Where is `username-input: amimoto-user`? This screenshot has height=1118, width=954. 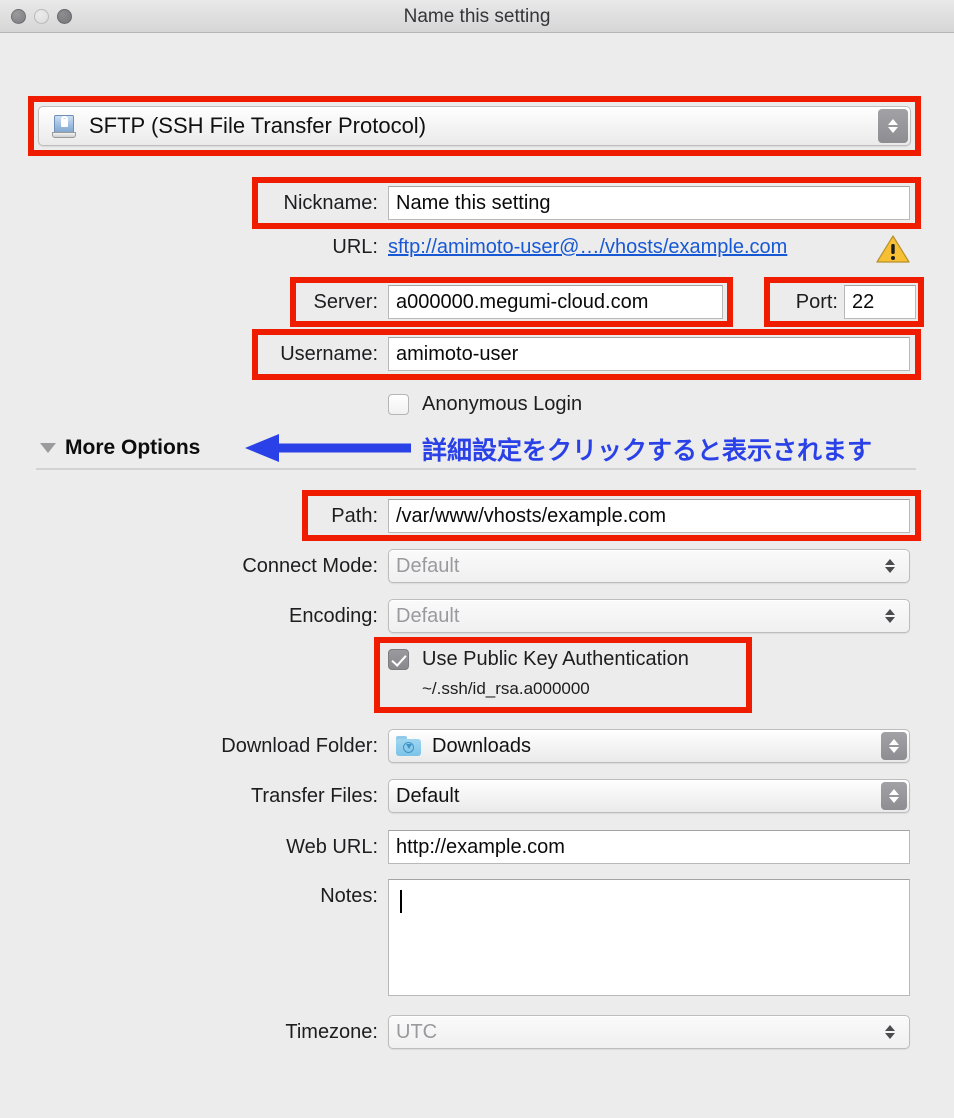
username-input: amimoto-user is located at coordinates (649, 354).